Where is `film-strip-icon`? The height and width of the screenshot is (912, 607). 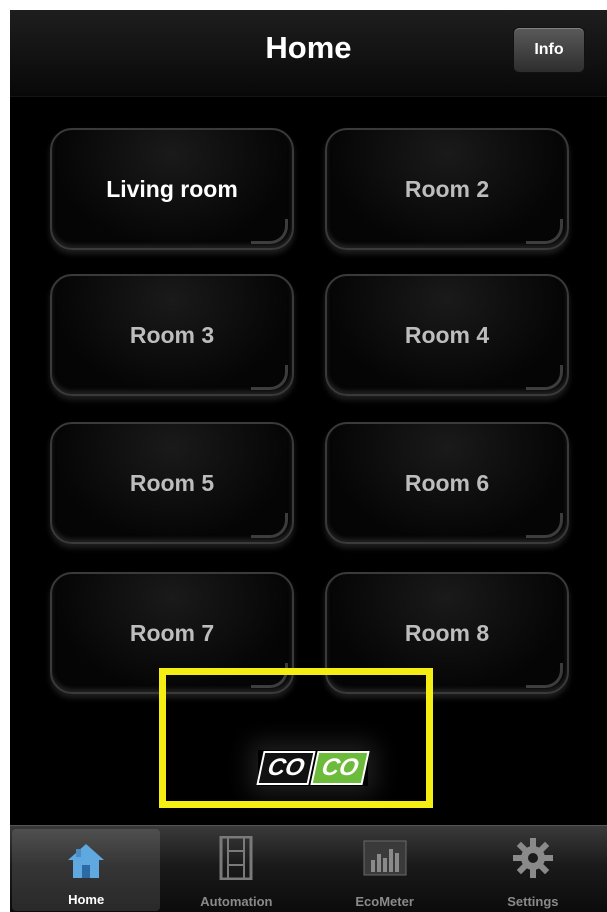
film-strip-icon is located at coordinates (236, 858).